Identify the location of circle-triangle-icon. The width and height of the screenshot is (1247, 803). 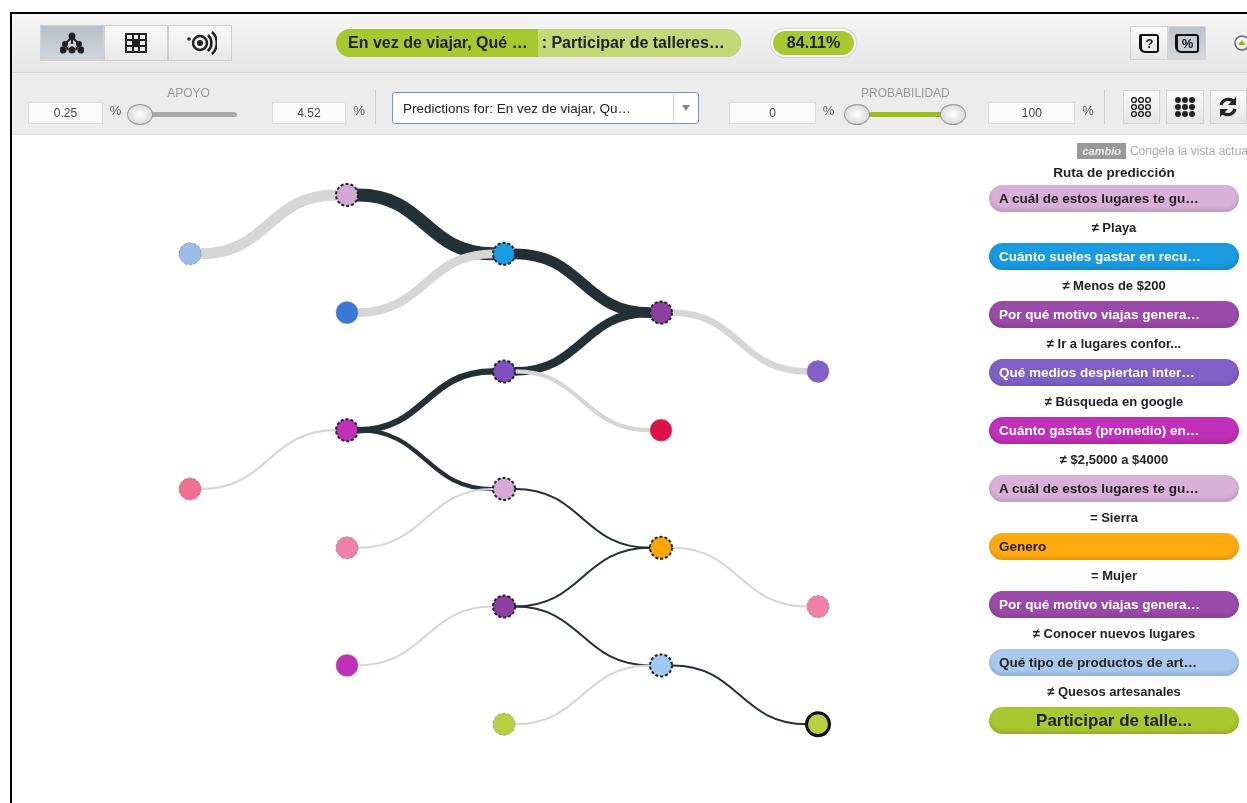
(1240, 43).